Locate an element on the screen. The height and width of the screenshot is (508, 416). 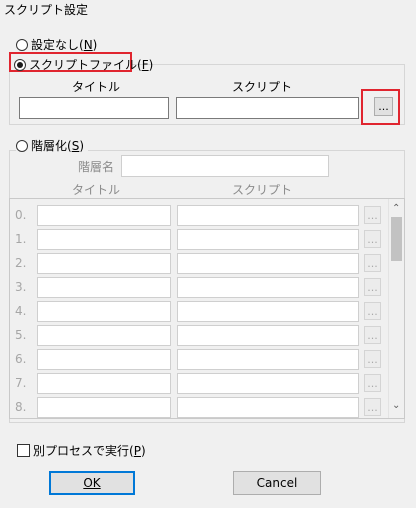
scroll-down-icon: ⌄ is located at coordinates (396, 405).